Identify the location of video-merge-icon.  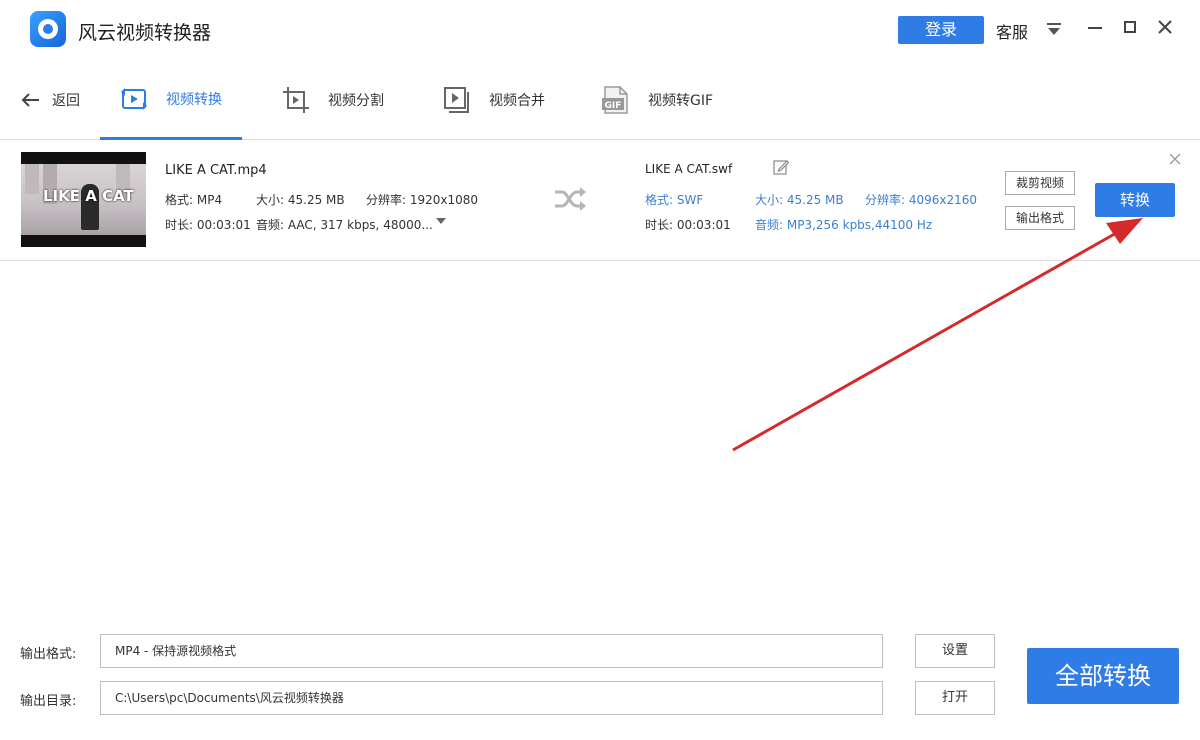
(456, 99).